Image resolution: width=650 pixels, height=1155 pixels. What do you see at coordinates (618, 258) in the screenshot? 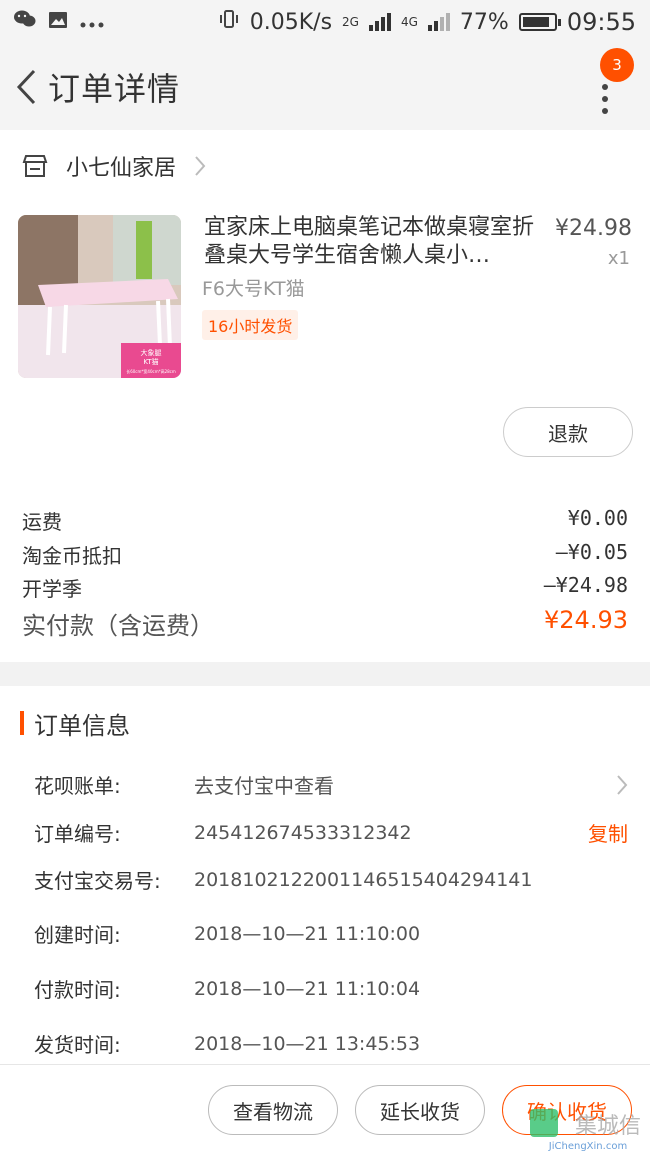
I see `product-quantity: x1` at bounding box center [618, 258].